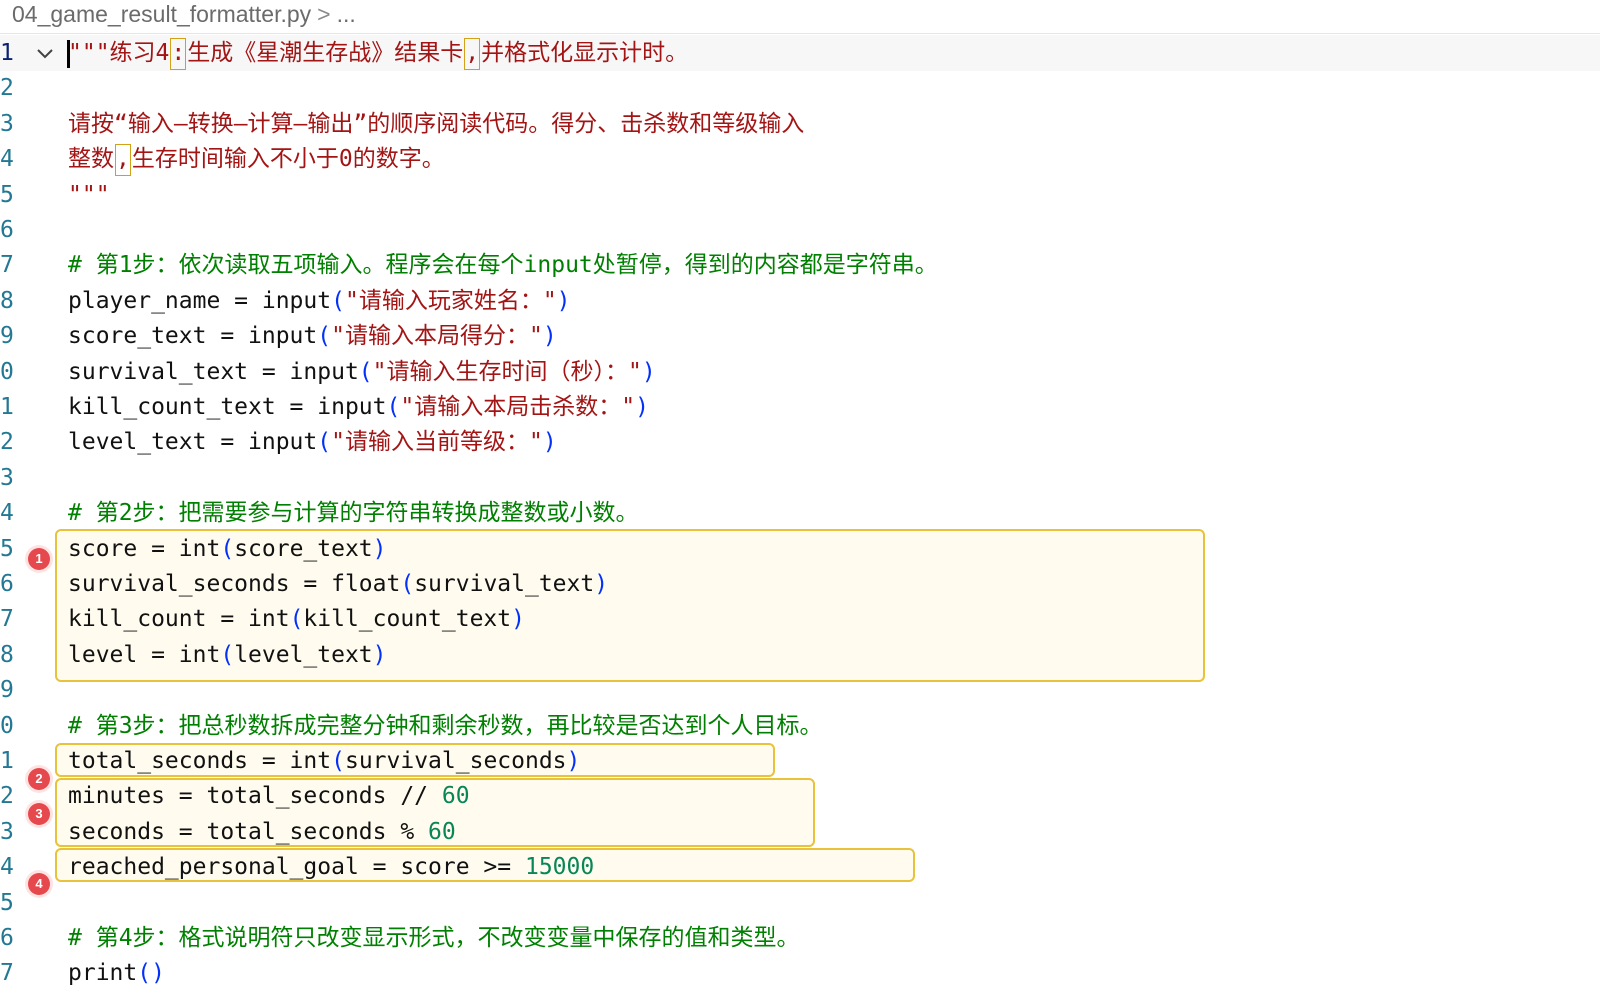 This screenshot has width=1600, height=1000. Describe the element at coordinates (504, 584) in the screenshot. I see `code-token: survival_text` at that location.